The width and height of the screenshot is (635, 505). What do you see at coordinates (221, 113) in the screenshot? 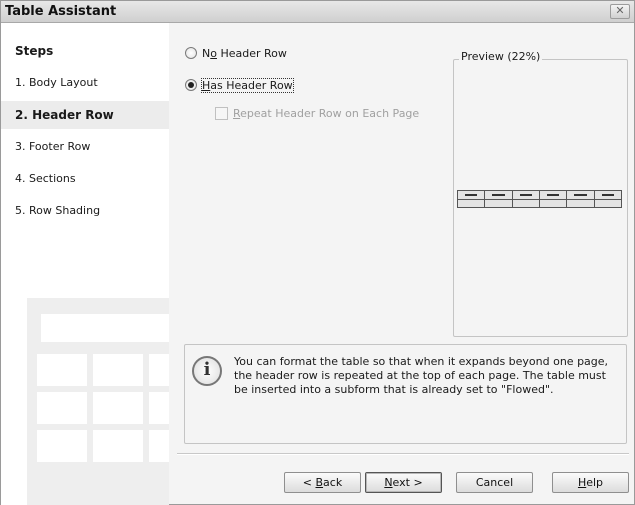
I see `repeat-header-checkbox` at bounding box center [221, 113].